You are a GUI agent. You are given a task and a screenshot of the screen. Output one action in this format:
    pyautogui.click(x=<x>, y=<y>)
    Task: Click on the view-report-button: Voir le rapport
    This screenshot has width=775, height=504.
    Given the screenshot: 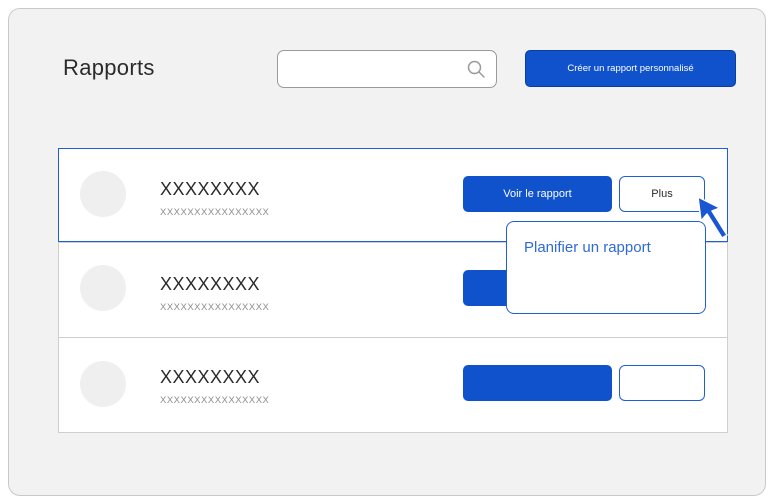 What is the action you would take?
    pyautogui.click(x=537, y=194)
    